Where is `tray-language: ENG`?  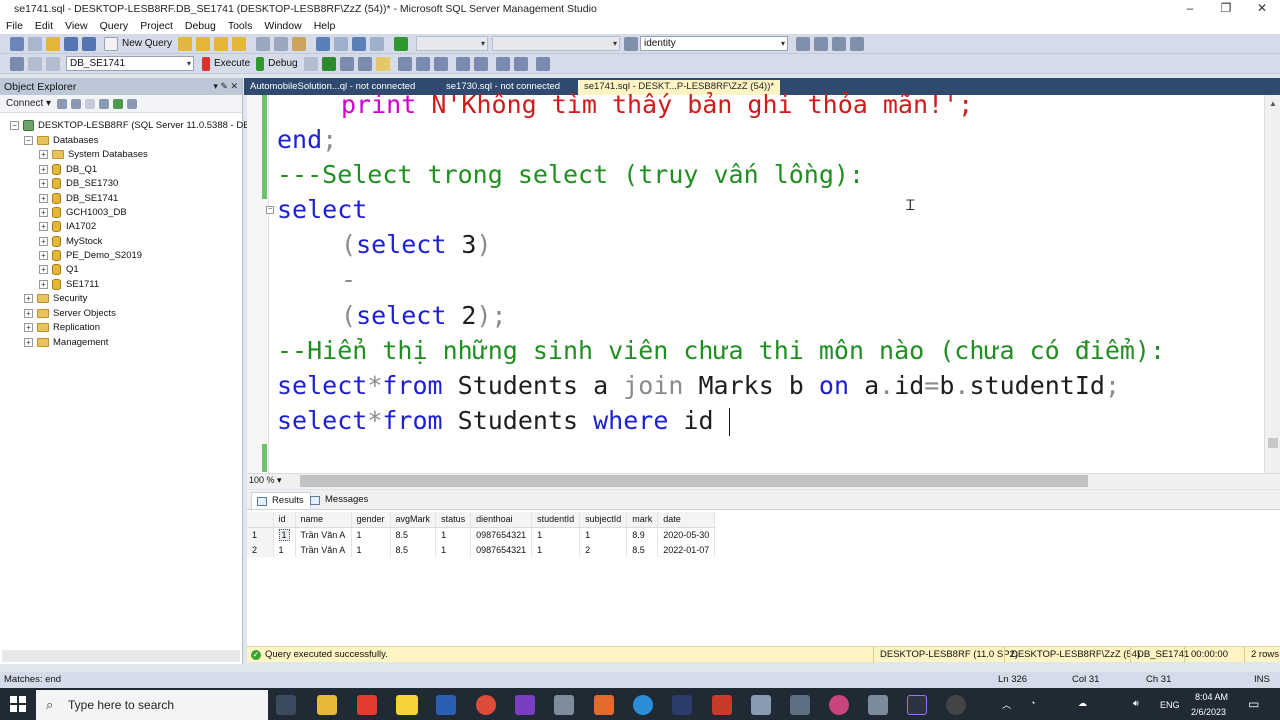 tray-language: ENG is located at coordinates (1170, 705).